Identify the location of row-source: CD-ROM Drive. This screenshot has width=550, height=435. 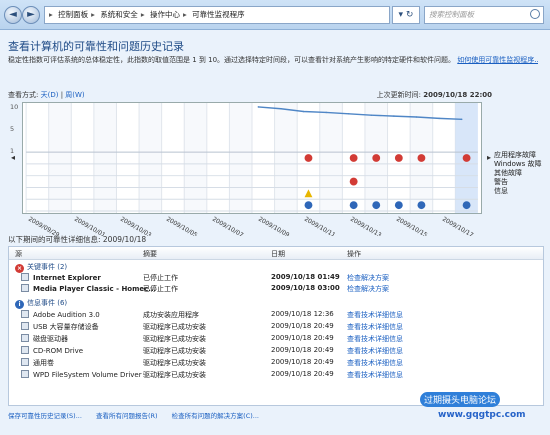
(58, 351).